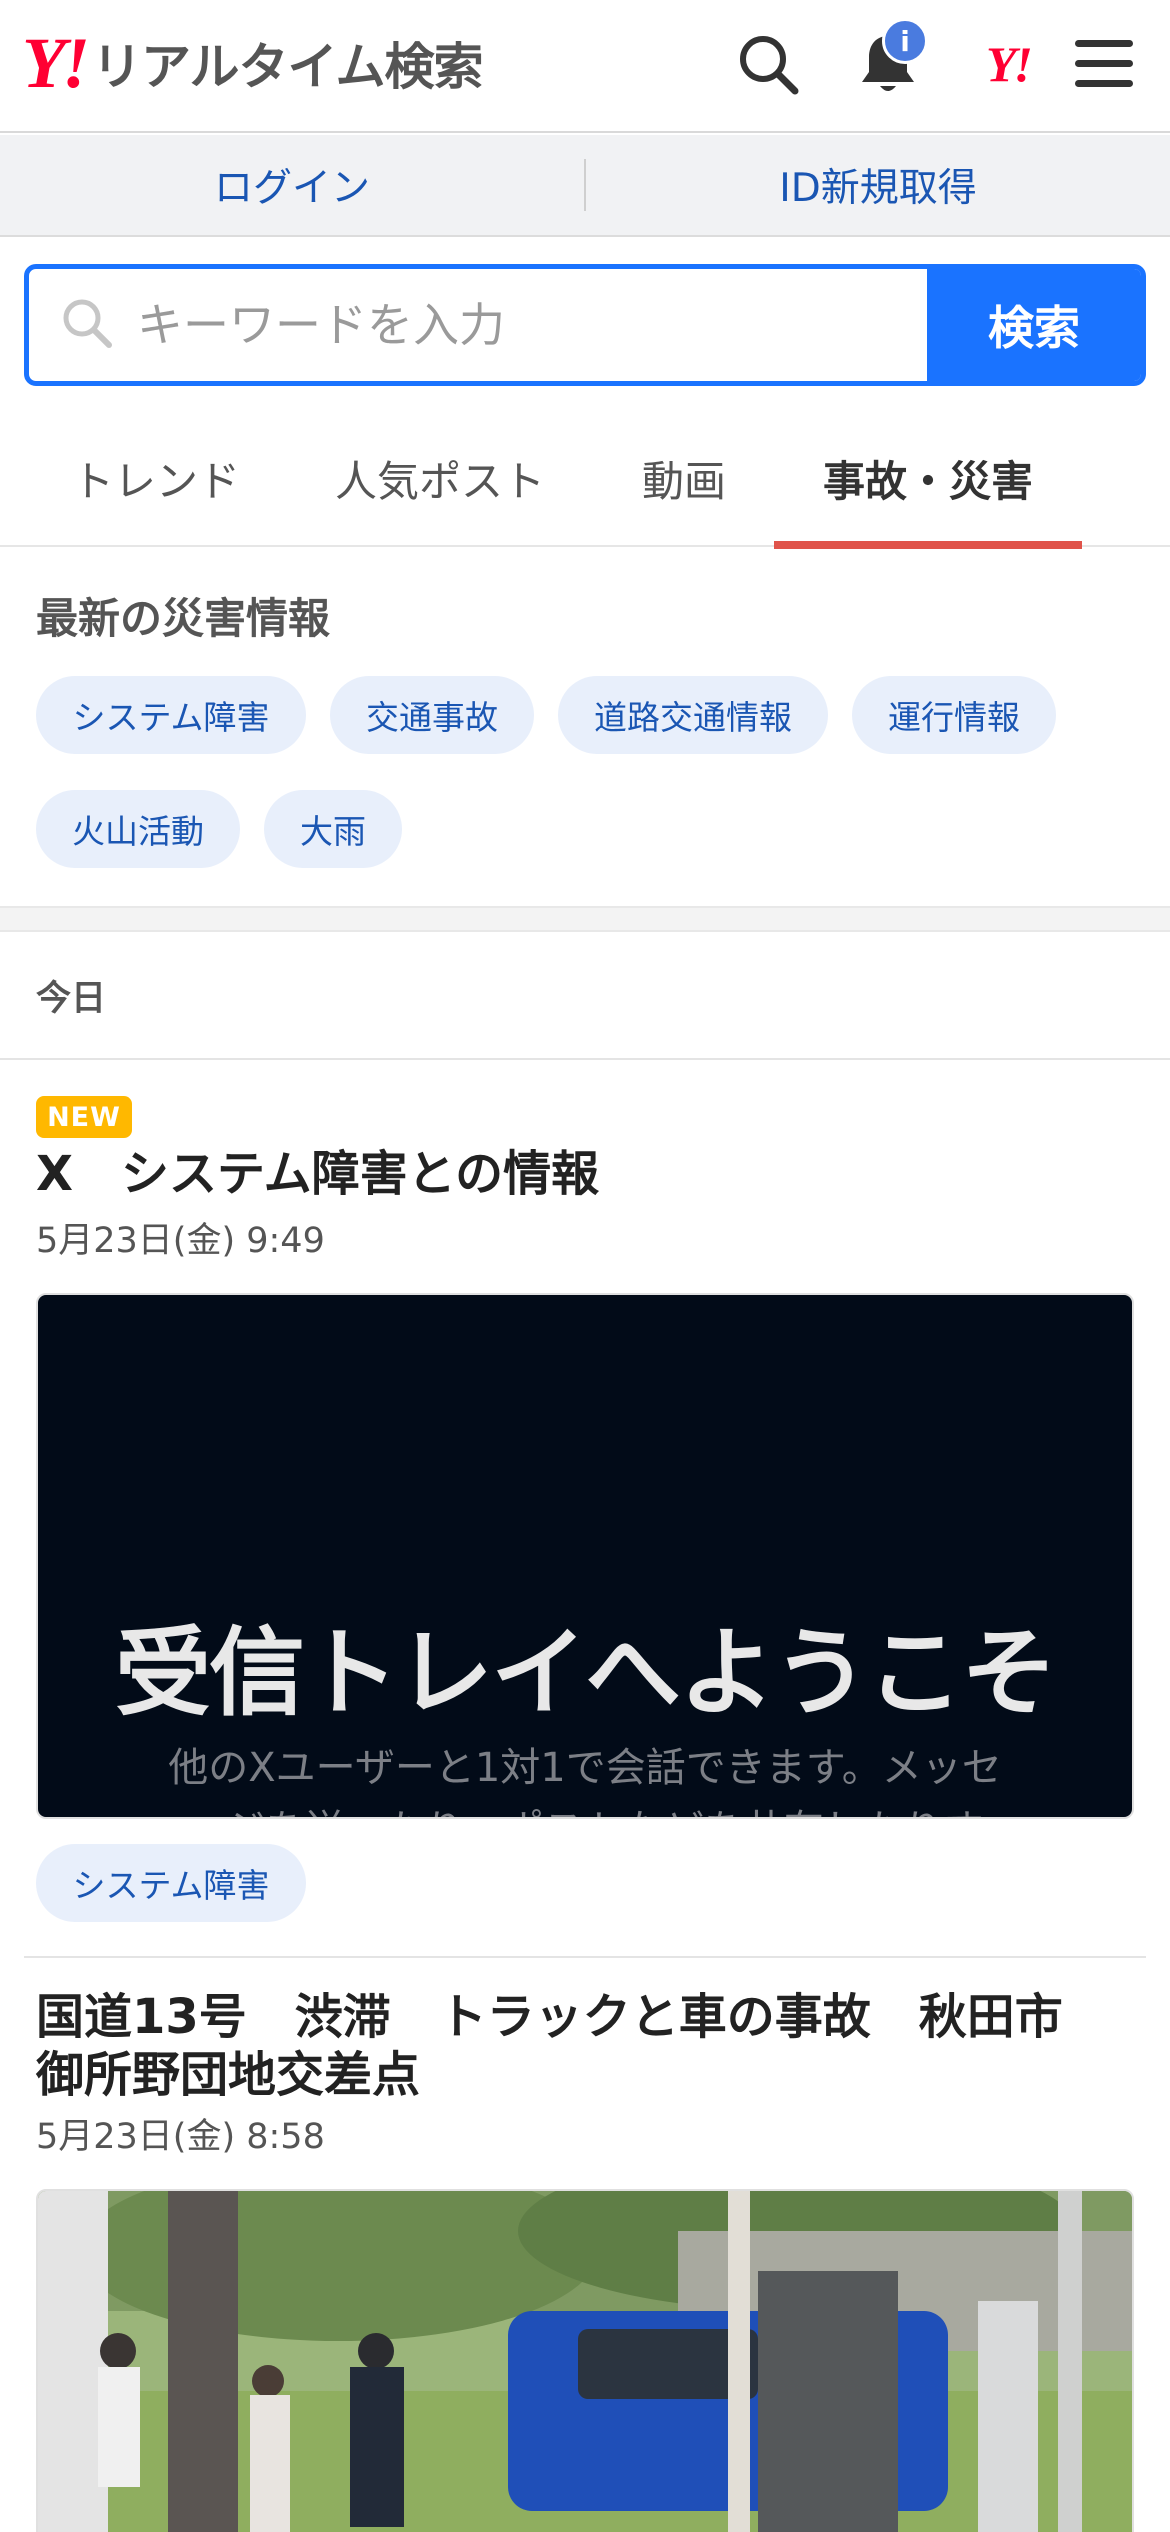 The height and width of the screenshot is (2532, 1170). Describe the element at coordinates (292, 185) in the screenshot. I see `login-link: ログイン` at that location.